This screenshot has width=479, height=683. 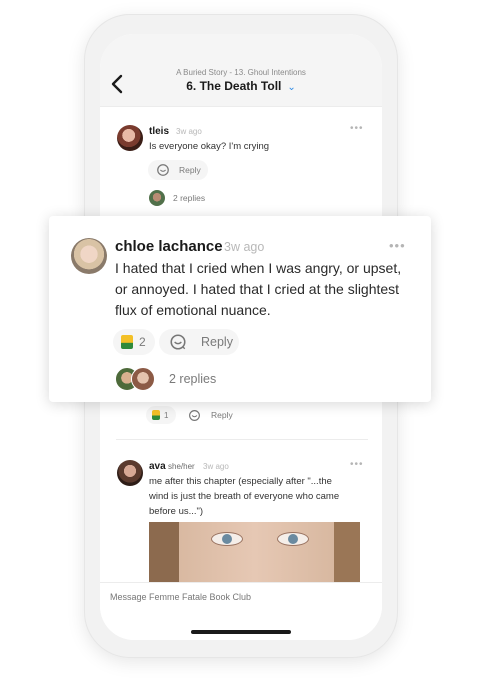 What do you see at coordinates (291, 87) in the screenshot?
I see `dropdown-chevron-icon: ⌄` at bounding box center [291, 87].